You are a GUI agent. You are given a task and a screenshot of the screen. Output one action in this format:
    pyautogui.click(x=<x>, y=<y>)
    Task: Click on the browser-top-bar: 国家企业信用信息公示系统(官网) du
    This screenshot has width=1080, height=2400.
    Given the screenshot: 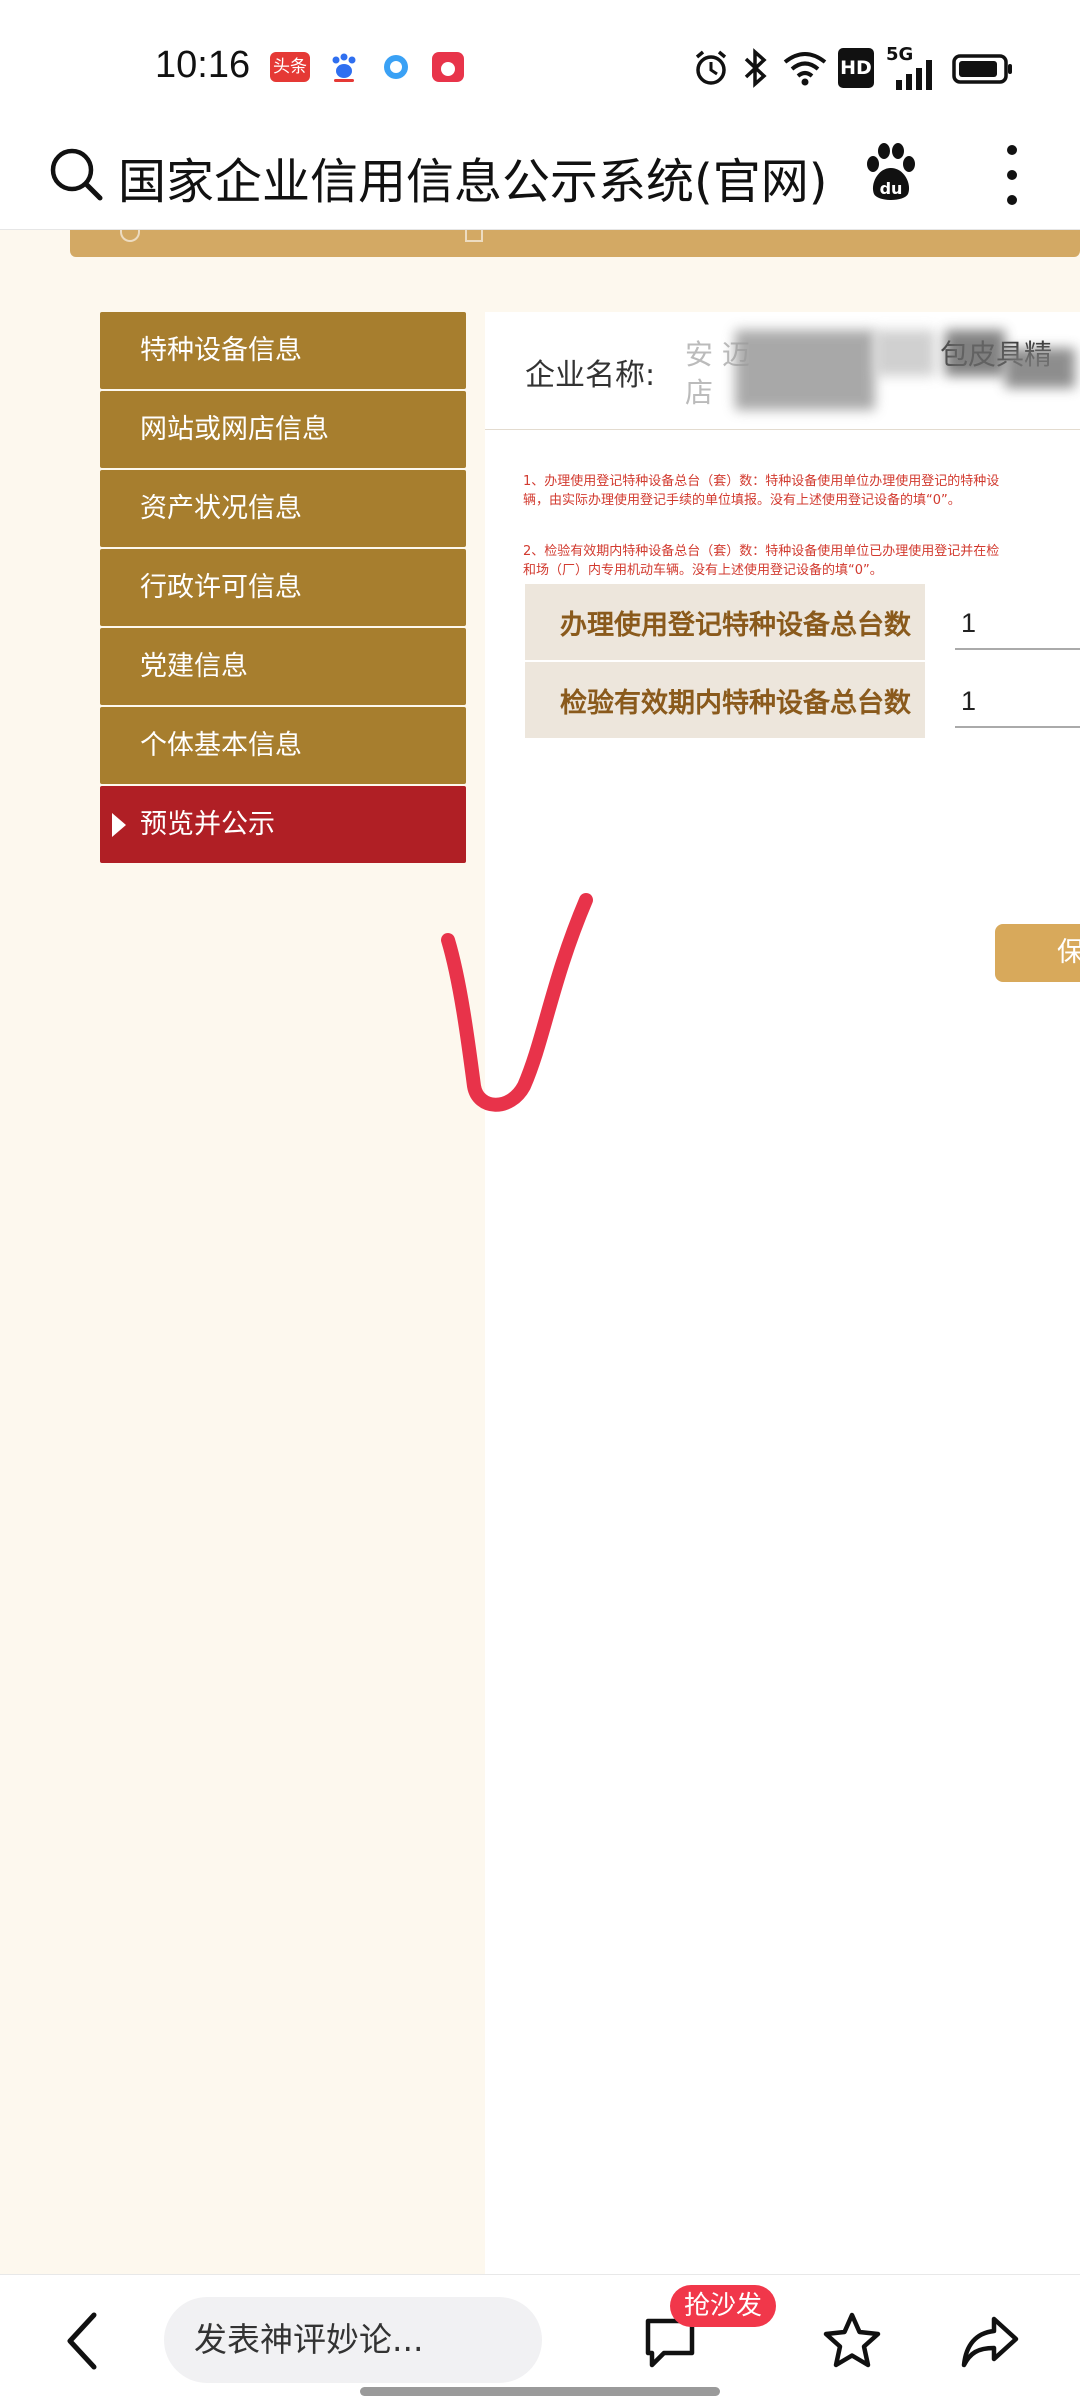 What is the action you would take?
    pyautogui.click(x=540, y=181)
    